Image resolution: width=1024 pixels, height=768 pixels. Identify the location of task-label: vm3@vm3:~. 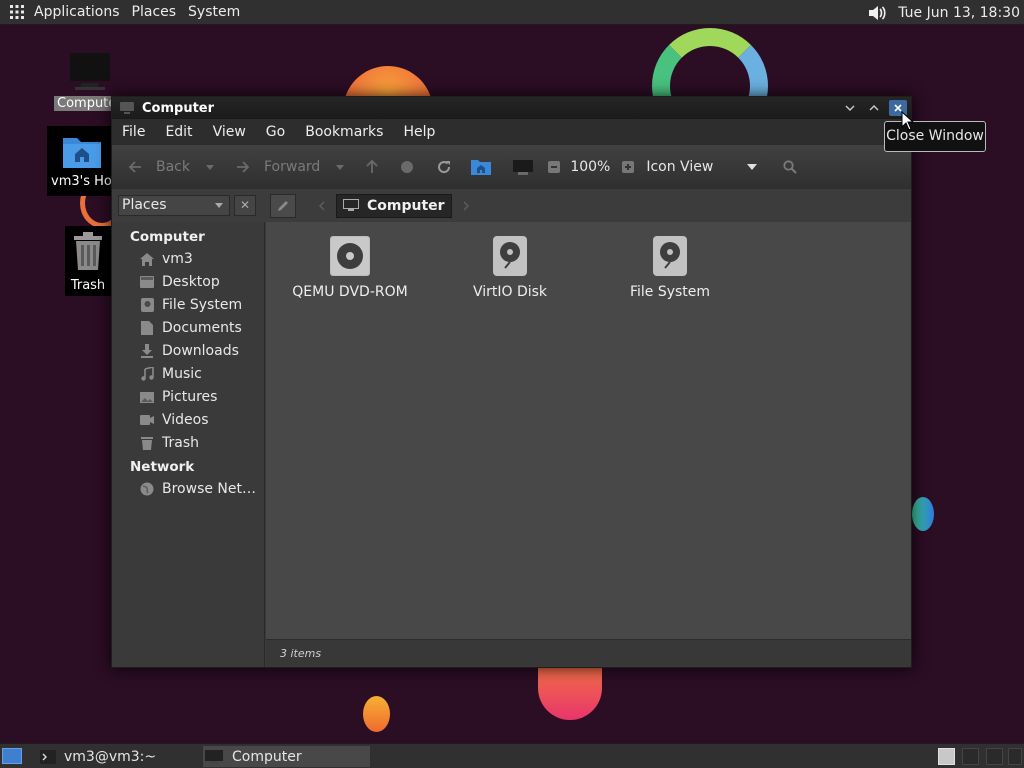
(110, 756).